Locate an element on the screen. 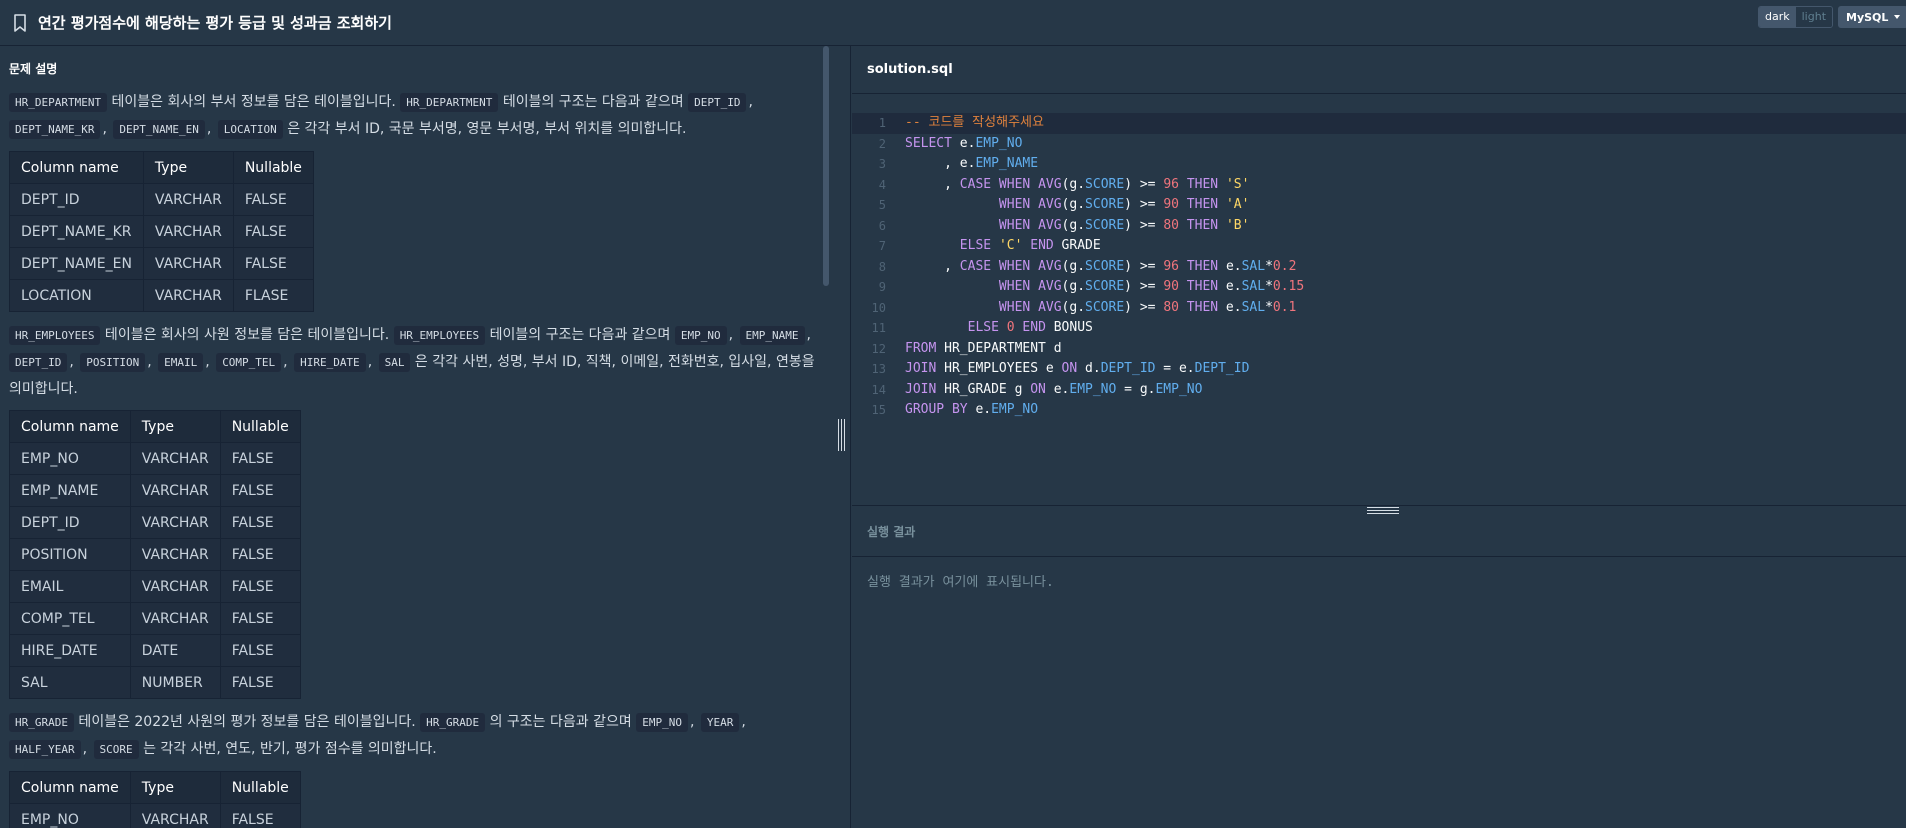  inline-code: SAL is located at coordinates (394, 362).